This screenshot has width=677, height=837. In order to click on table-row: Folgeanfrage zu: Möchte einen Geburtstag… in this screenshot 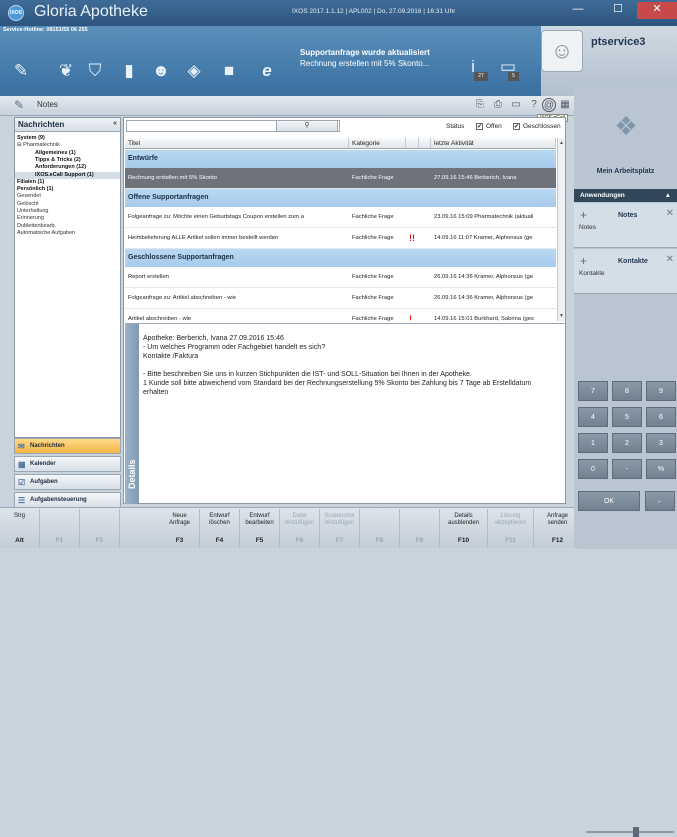, I will do `click(340, 217)`.